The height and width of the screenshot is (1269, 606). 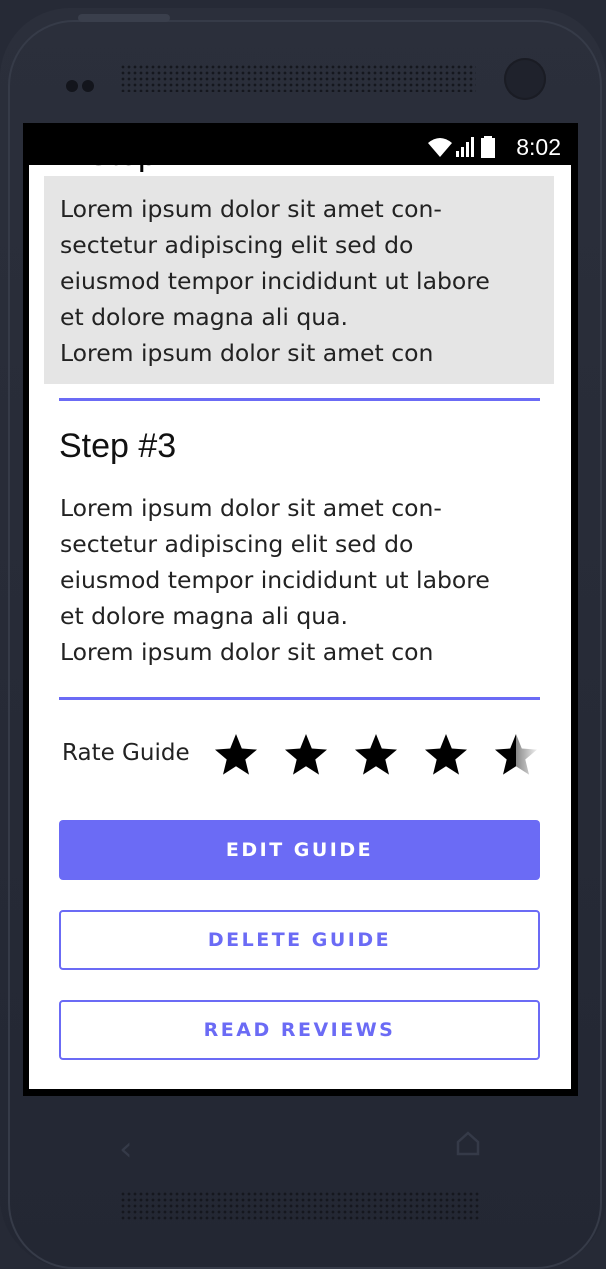 What do you see at coordinates (126, 753) in the screenshot?
I see `rate-label: Rate Guide` at bounding box center [126, 753].